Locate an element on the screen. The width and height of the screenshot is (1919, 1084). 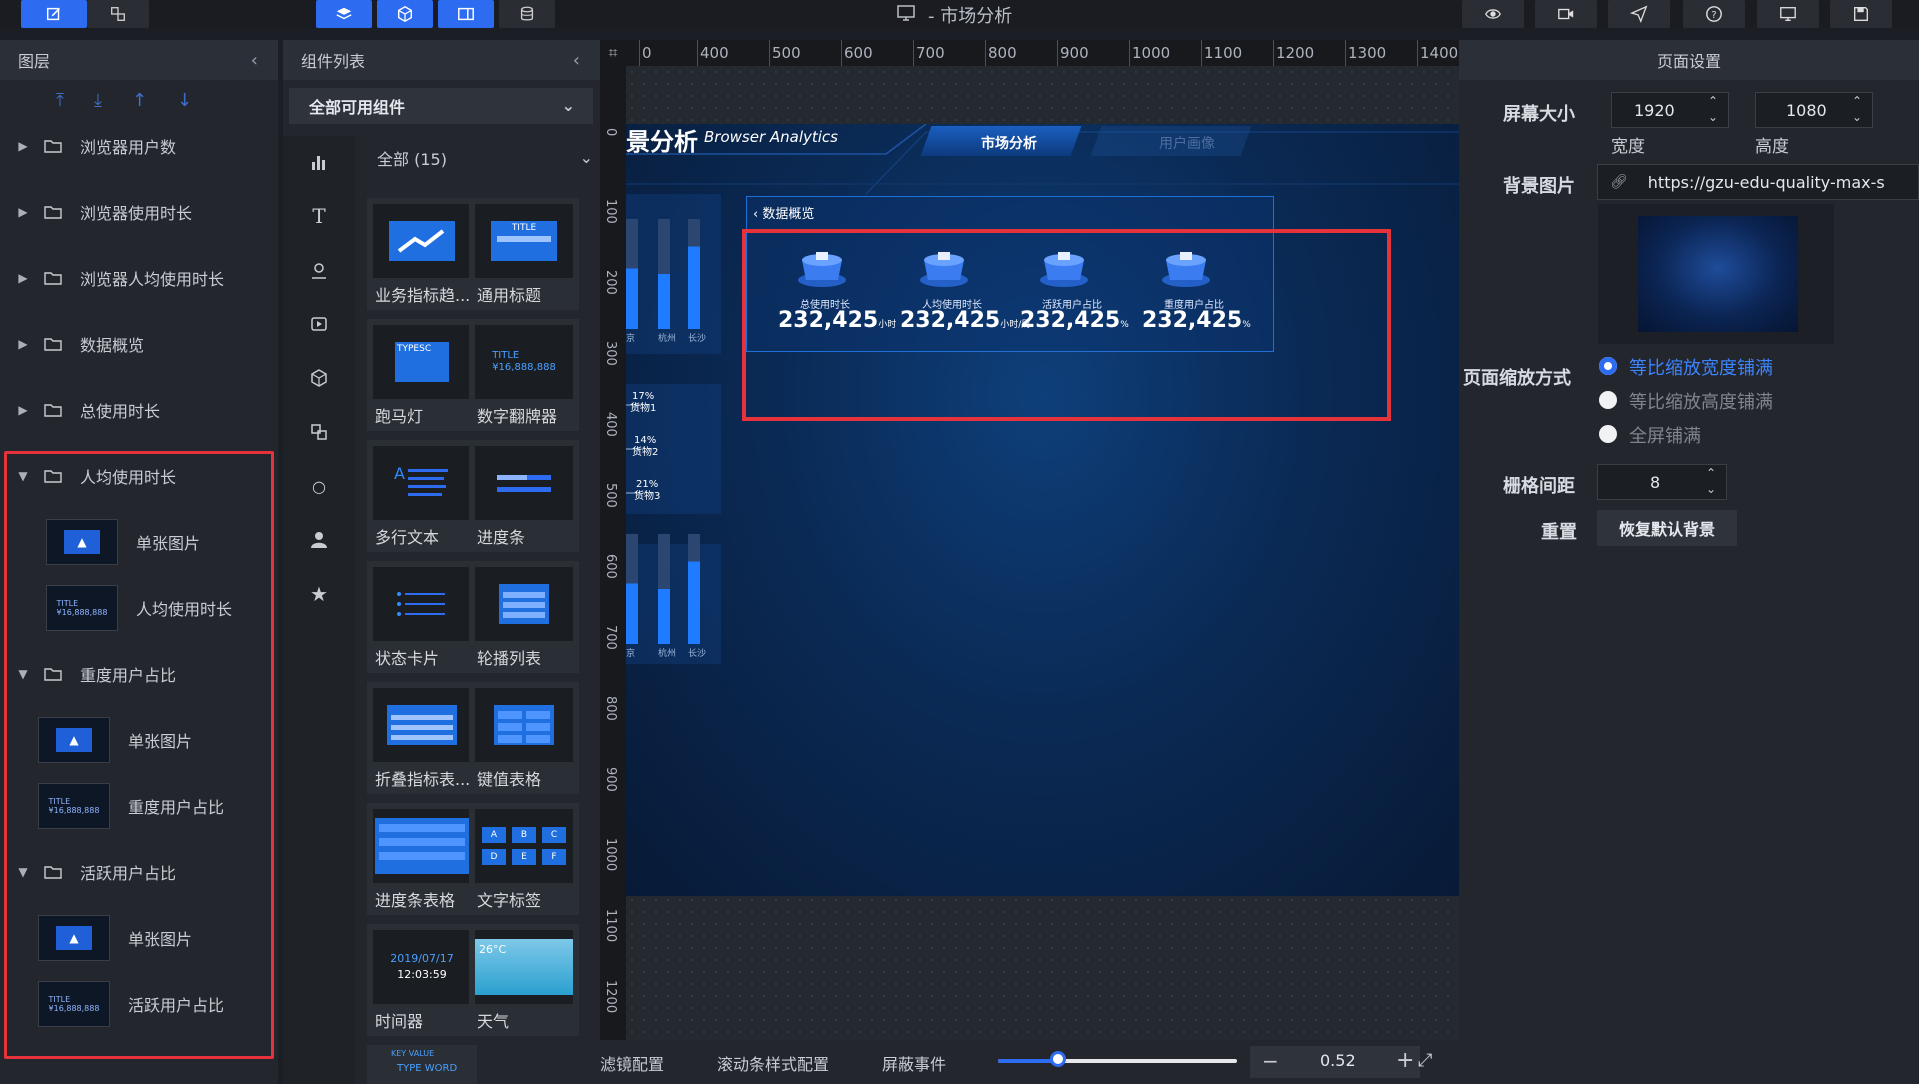
zoom-slider-track is located at coordinates (1117, 1059).